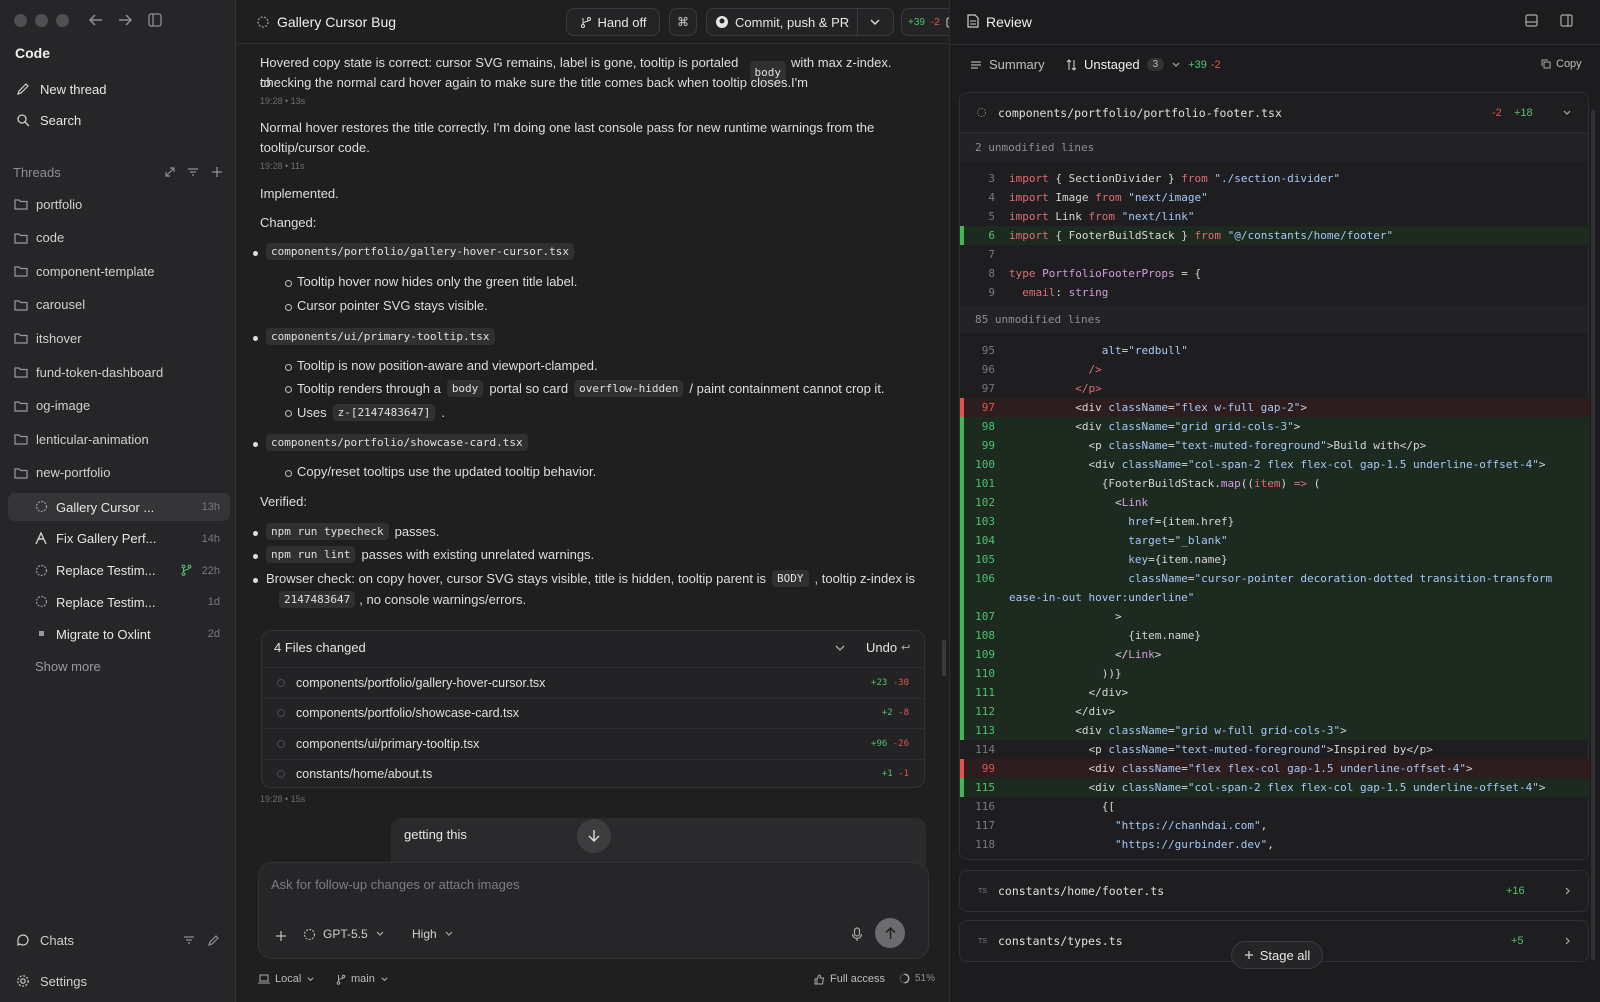  What do you see at coordinates (118, 473) in the screenshot?
I see `sidebar-folder: new-portfolio` at bounding box center [118, 473].